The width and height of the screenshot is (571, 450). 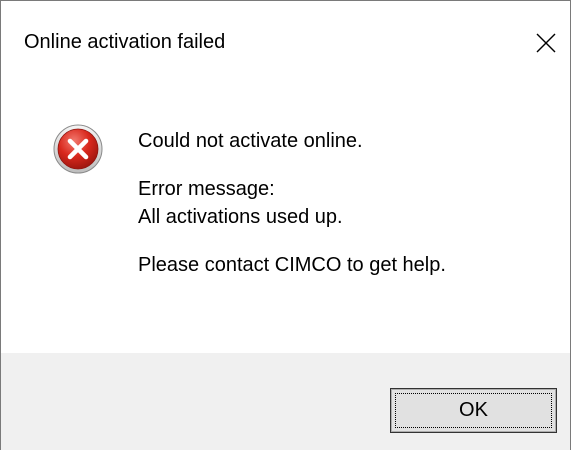 I want to click on ok-button: OK, so click(x=473, y=410).